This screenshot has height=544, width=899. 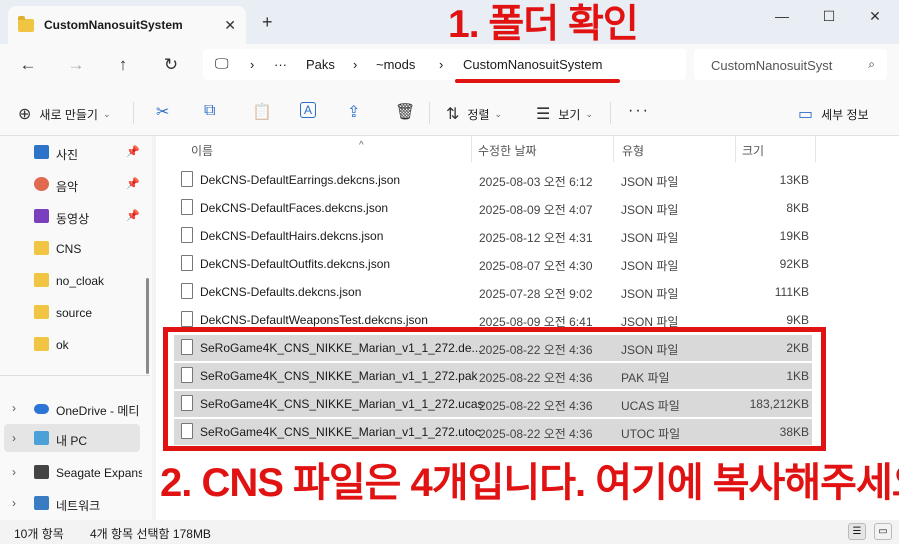 What do you see at coordinates (532, 64) in the screenshot?
I see `breadcrumb-current-folder: CustomNanosuitSystem` at bounding box center [532, 64].